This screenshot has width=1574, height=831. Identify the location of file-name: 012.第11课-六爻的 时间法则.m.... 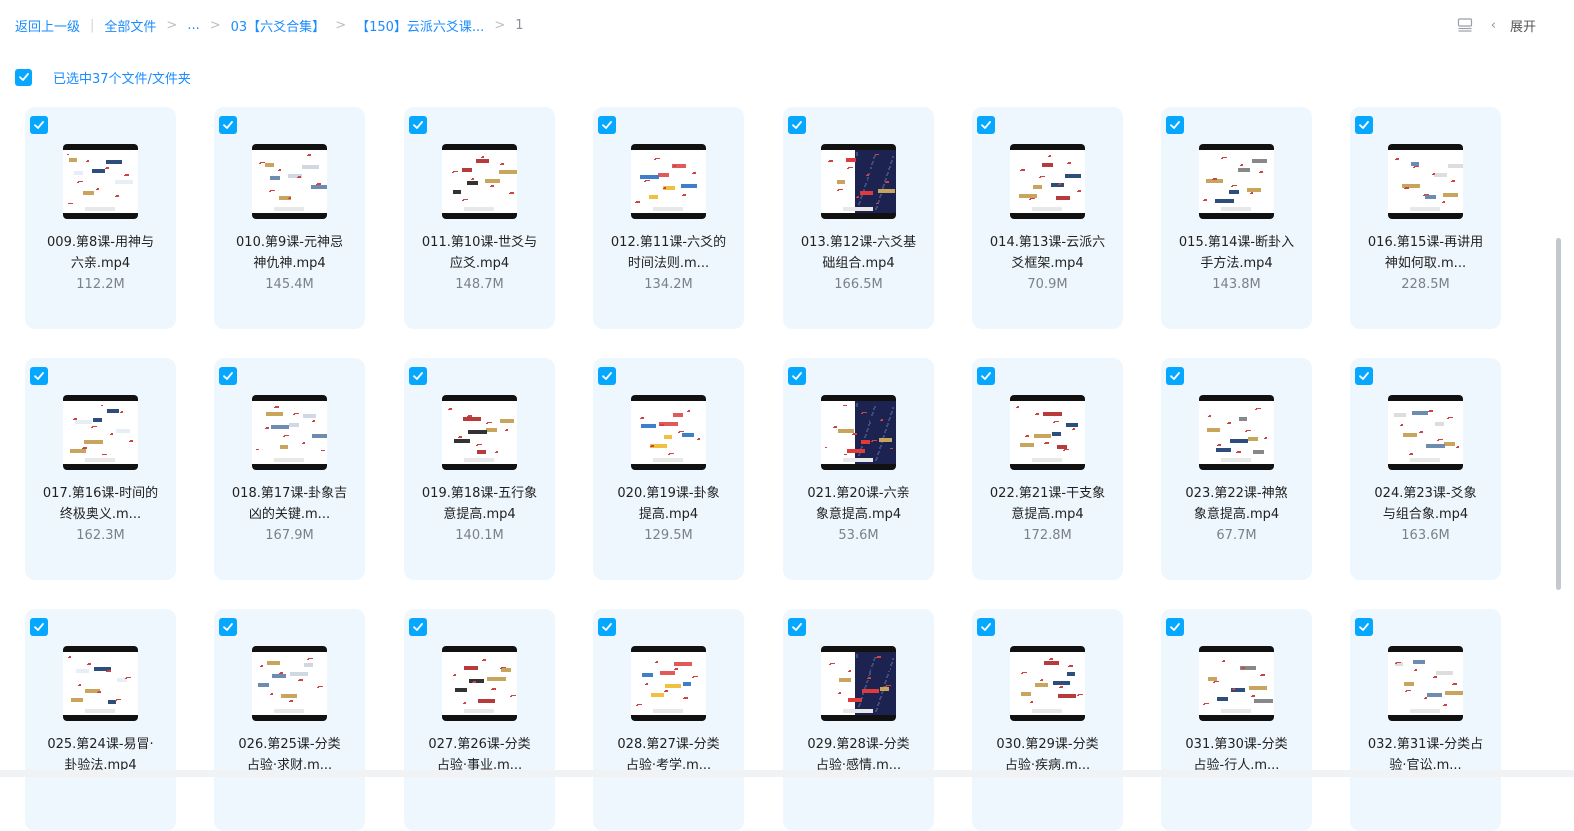
(668, 253).